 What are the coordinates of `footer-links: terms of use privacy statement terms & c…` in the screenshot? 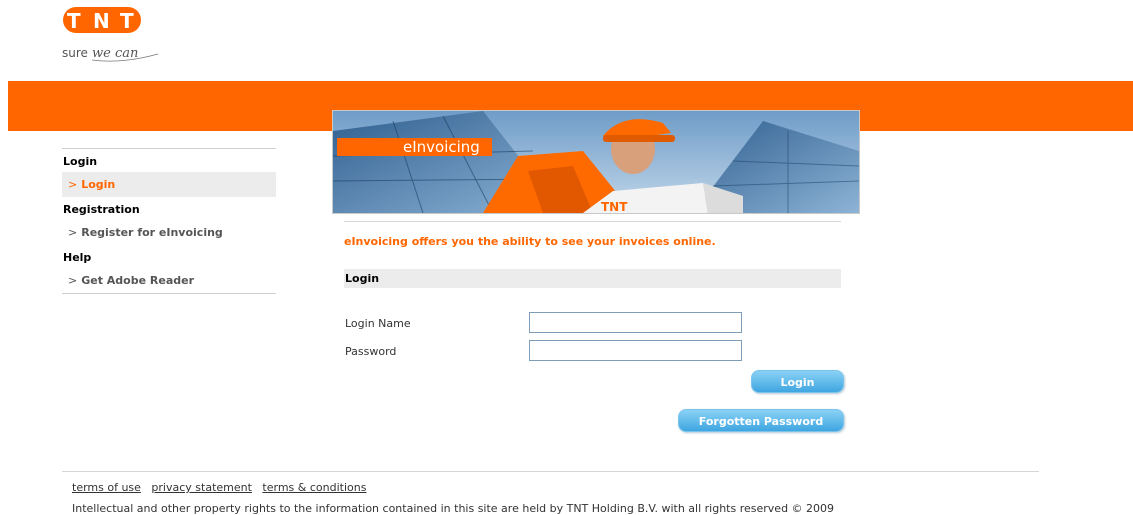 It's located at (222, 487).